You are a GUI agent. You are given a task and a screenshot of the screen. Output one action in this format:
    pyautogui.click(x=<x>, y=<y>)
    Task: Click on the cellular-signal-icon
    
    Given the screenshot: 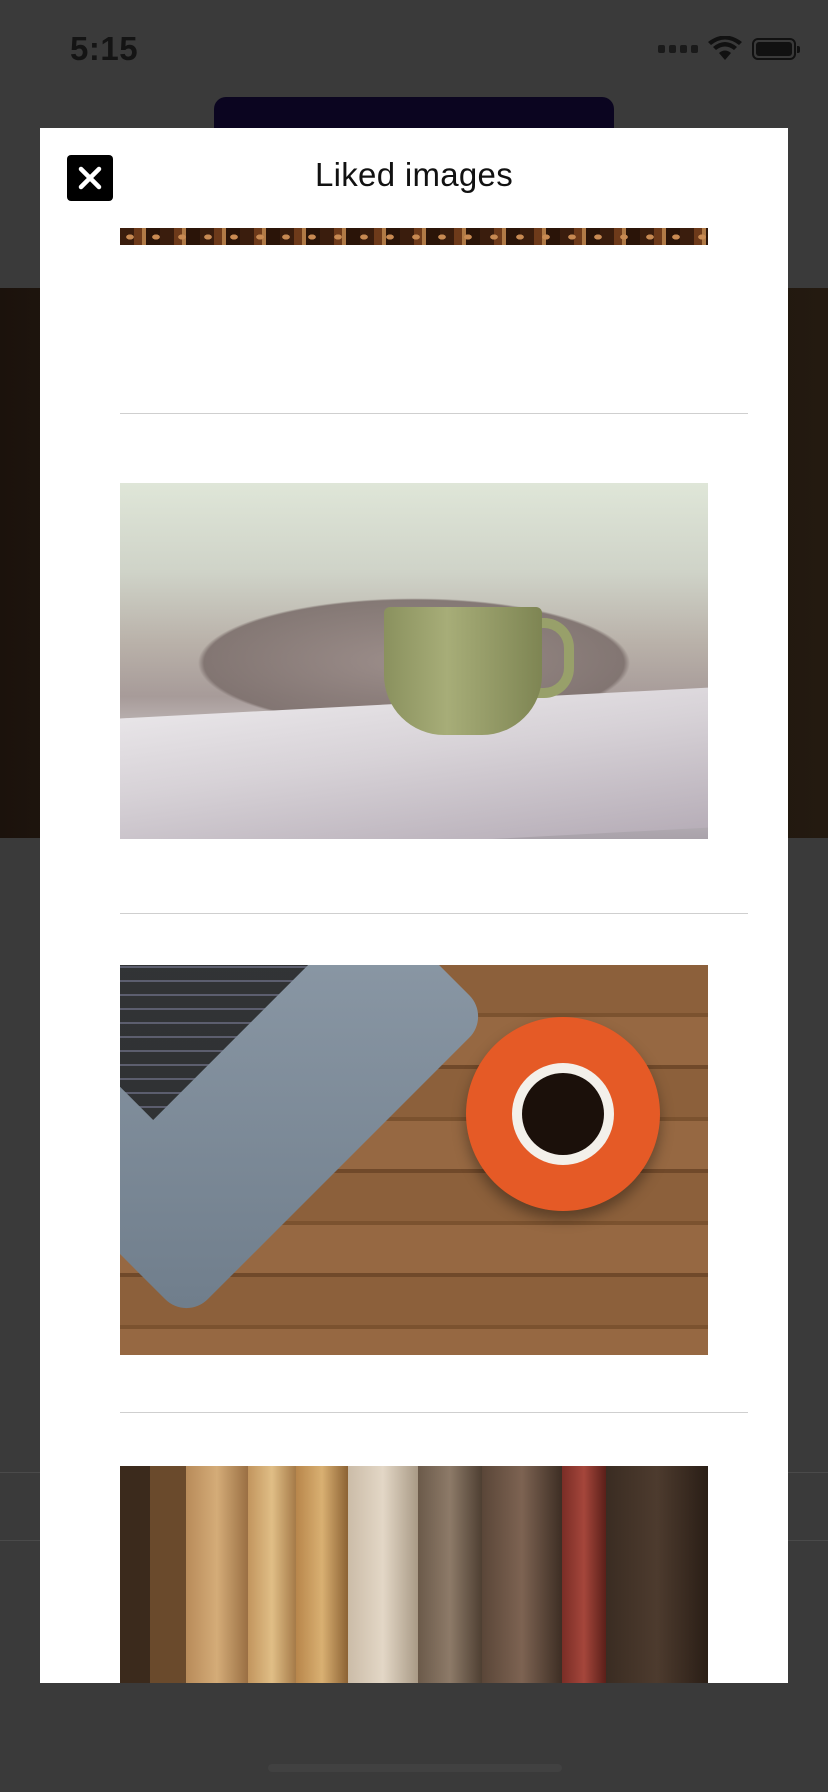 What is the action you would take?
    pyautogui.click(x=678, y=49)
    